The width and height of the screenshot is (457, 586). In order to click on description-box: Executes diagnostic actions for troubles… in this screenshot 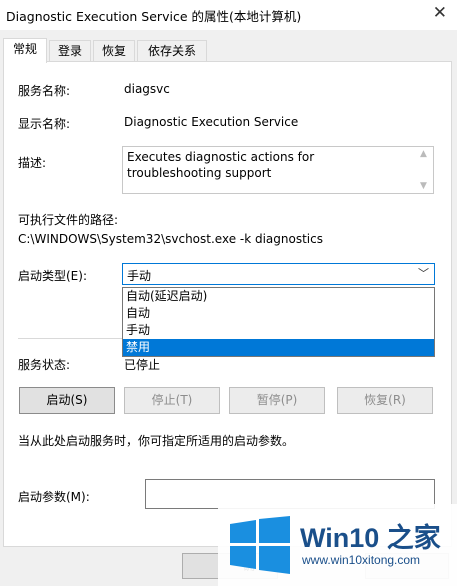, I will do `click(278, 170)`.